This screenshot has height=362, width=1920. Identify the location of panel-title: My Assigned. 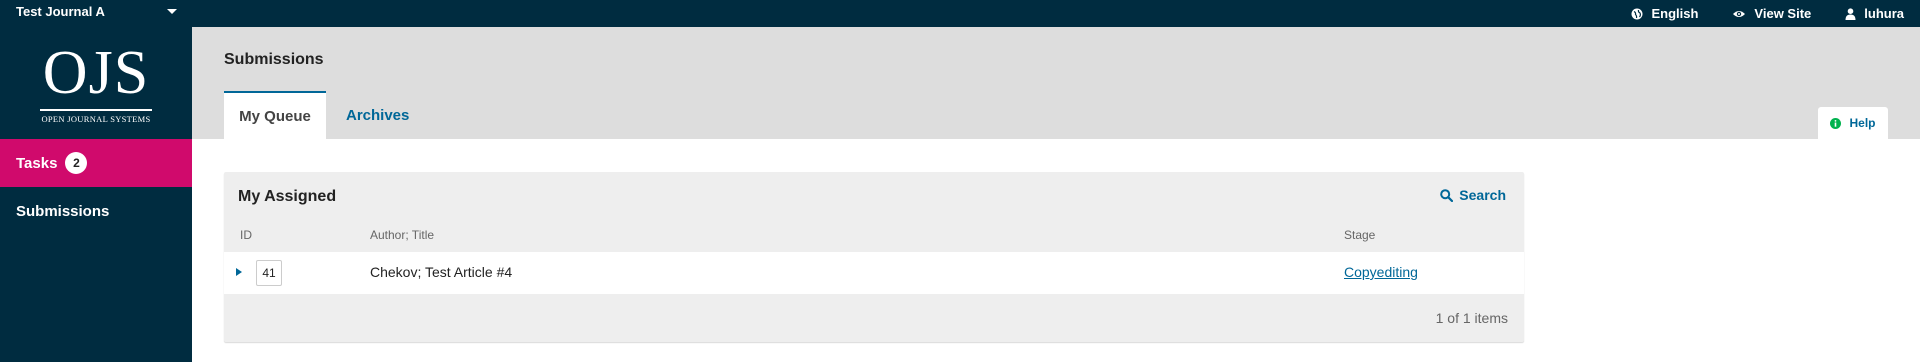
(287, 196).